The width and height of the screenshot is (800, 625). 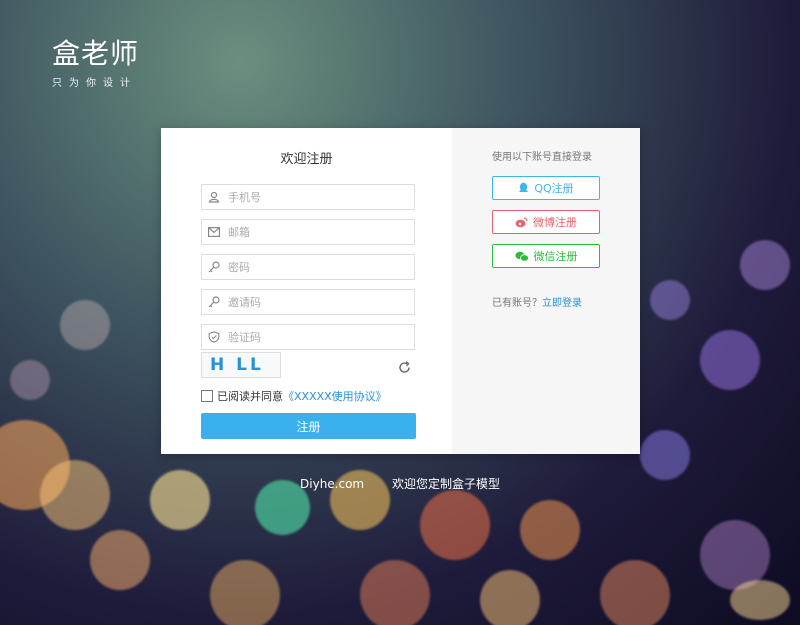 What do you see at coordinates (523, 188) in the screenshot?
I see `qq-icon` at bounding box center [523, 188].